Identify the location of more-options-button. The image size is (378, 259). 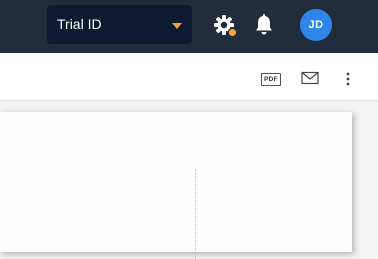
(348, 79).